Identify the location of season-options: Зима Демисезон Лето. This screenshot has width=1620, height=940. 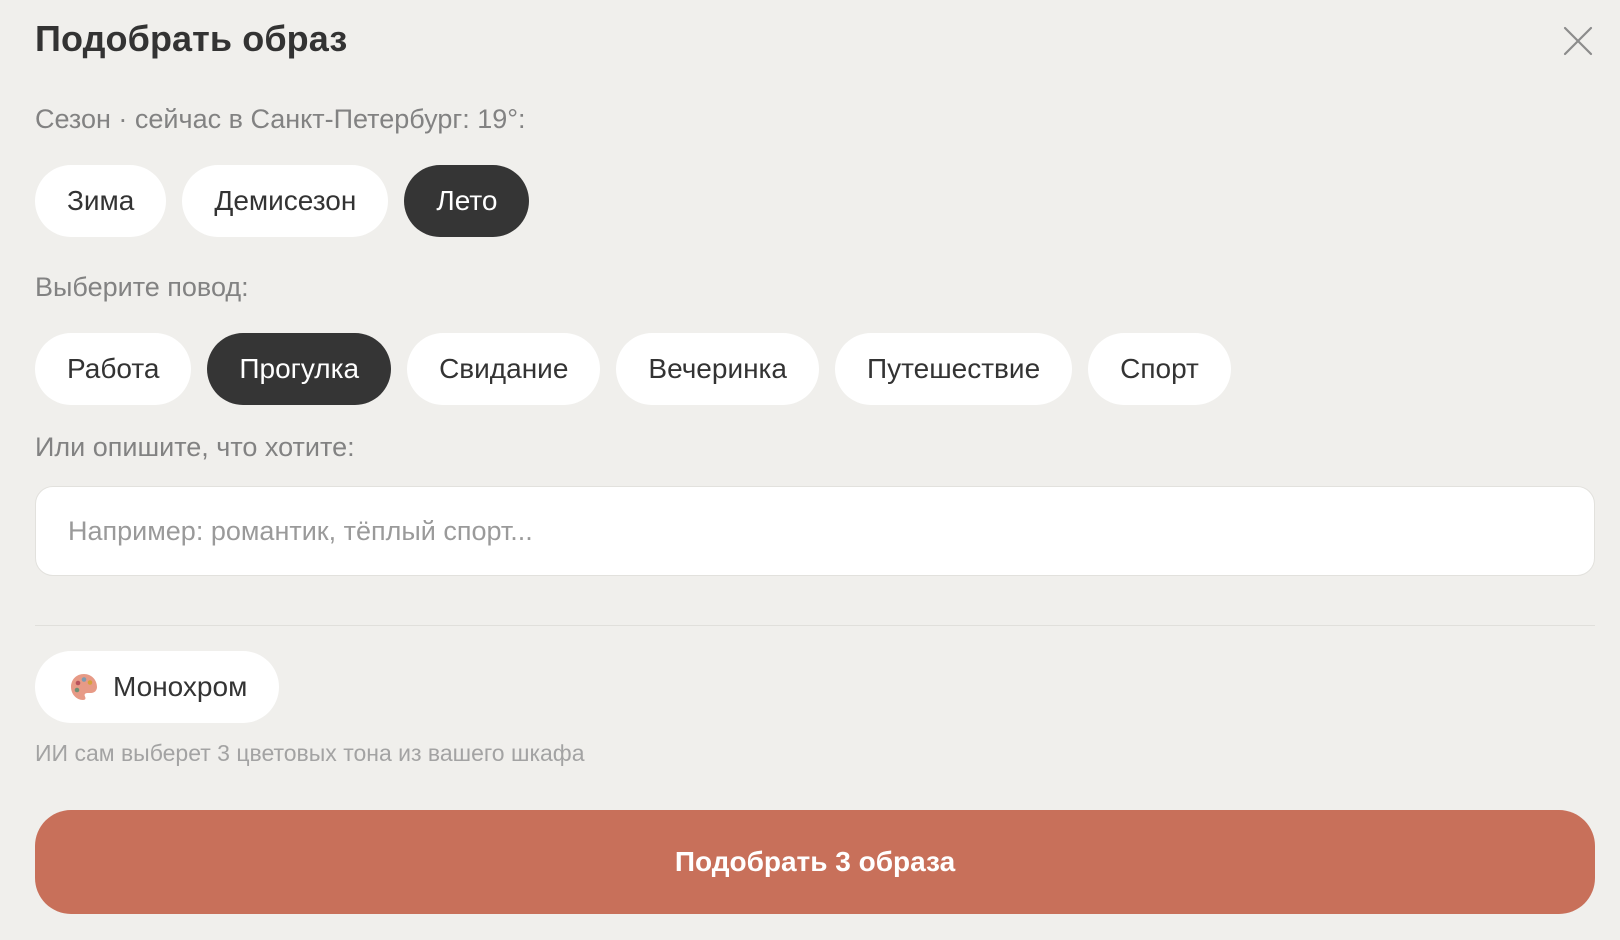
(282, 201).